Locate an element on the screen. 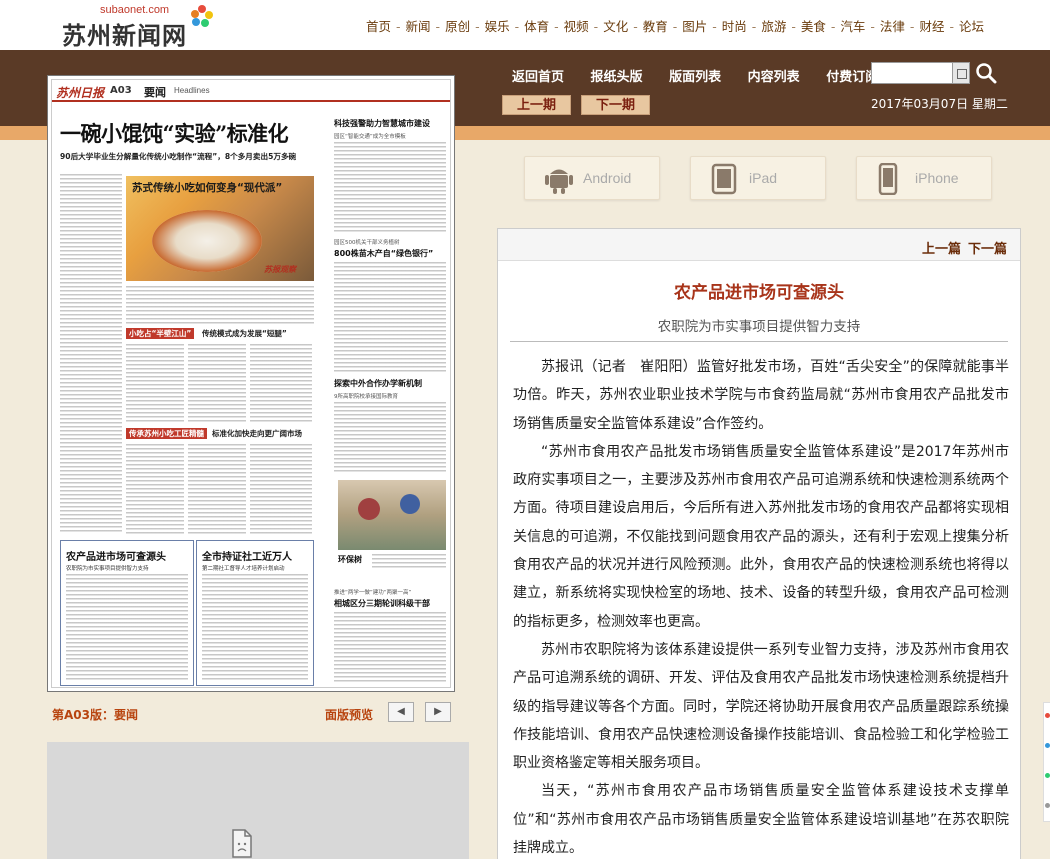 Image resolution: width=1050 pixels, height=859 pixels. site-logo: subaonet.com 苏州新闻网 is located at coordinates (142, 27).